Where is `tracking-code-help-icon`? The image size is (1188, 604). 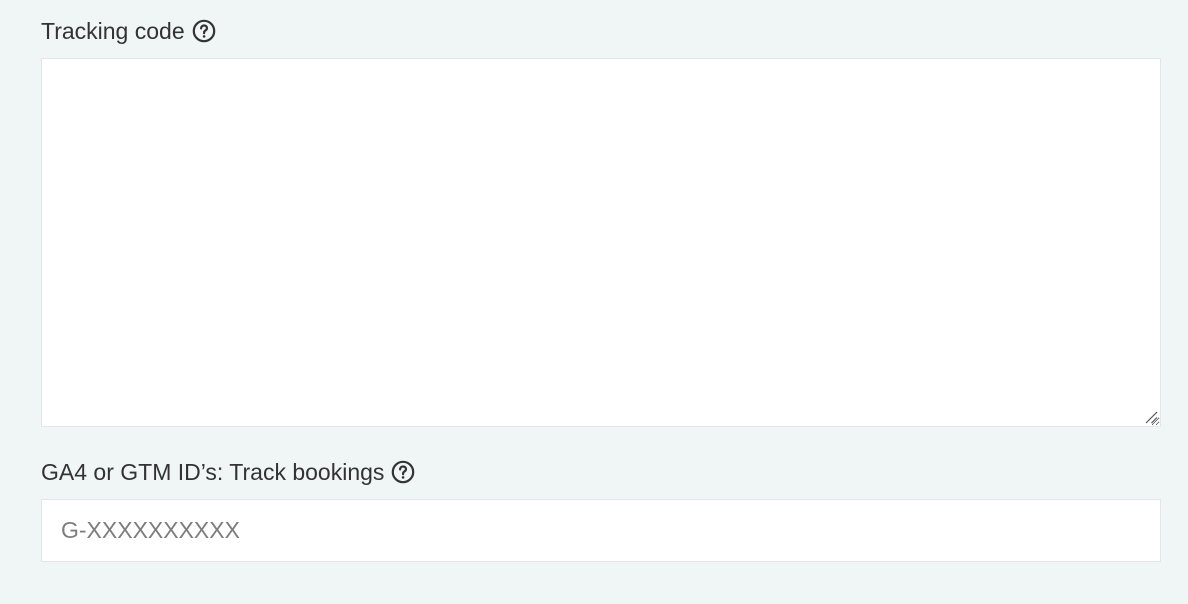 tracking-code-help-icon is located at coordinates (204, 31).